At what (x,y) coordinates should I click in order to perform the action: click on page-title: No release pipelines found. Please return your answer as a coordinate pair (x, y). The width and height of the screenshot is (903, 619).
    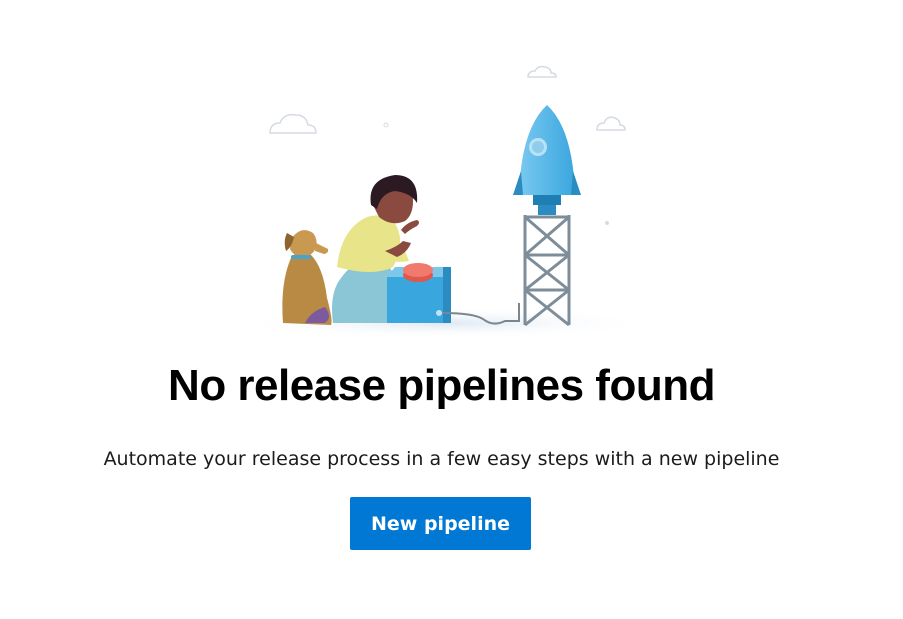
    Looking at the image, I should click on (441, 385).